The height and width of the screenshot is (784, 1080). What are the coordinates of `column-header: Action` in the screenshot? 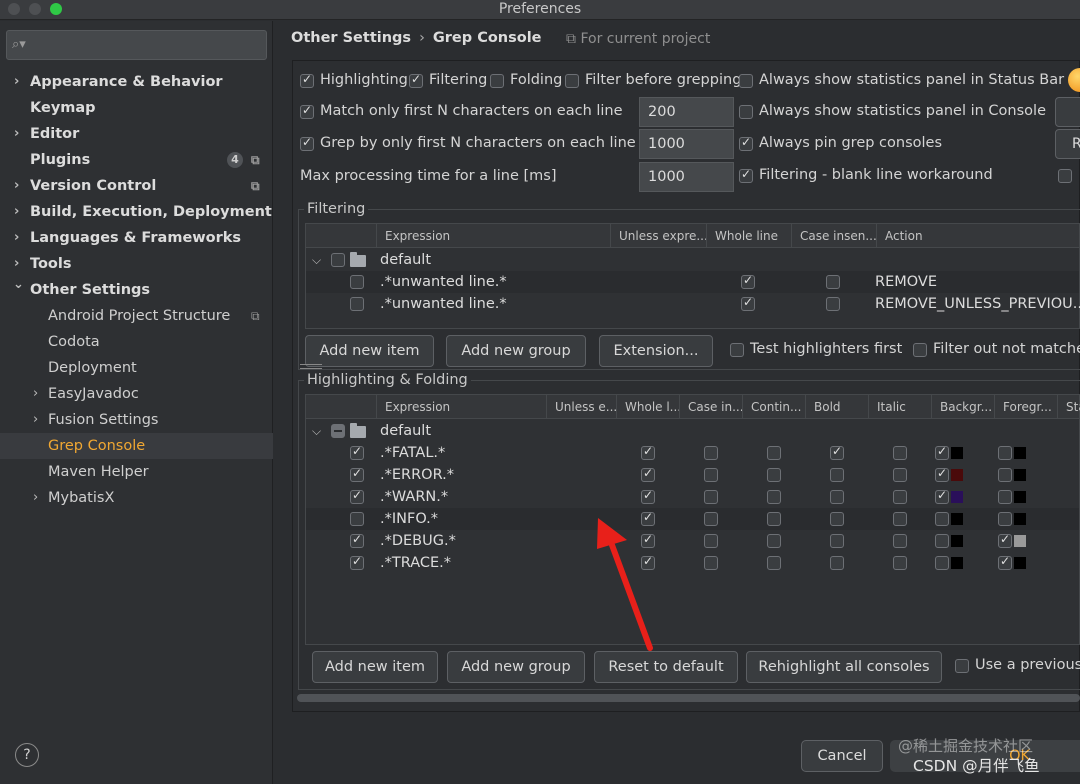 It's located at (978, 236).